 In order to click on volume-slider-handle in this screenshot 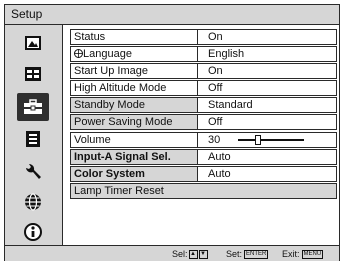, I will do `click(257, 139)`.